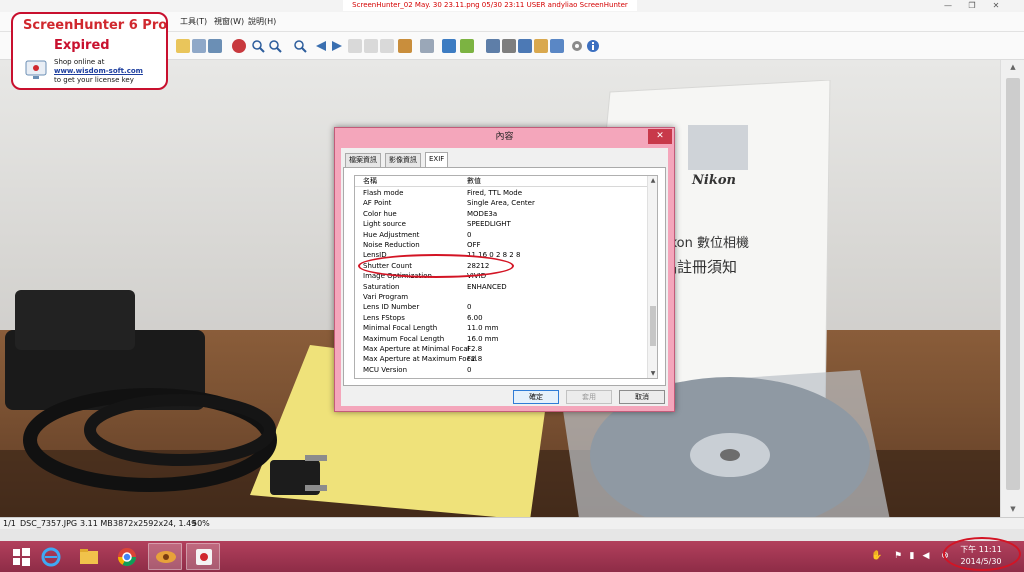  What do you see at coordinates (501, 307) in the screenshot?
I see `list-item: Lens ID Number 0` at bounding box center [501, 307].